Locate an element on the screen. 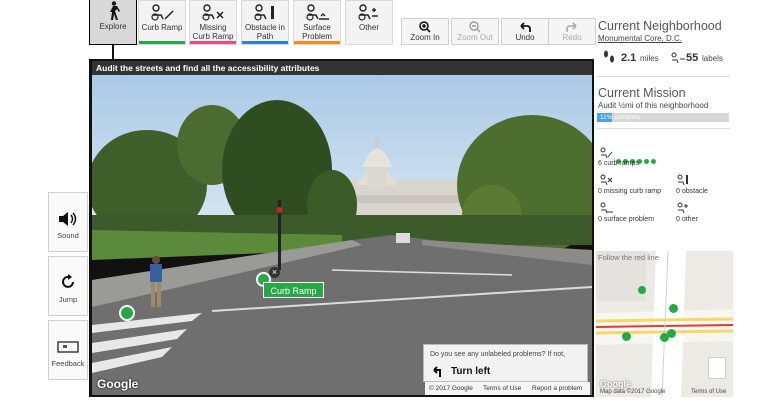 The width and height of the screenshot is (768, 402). copyright-text: © 2017 Google is located at coordinates (451, 388).